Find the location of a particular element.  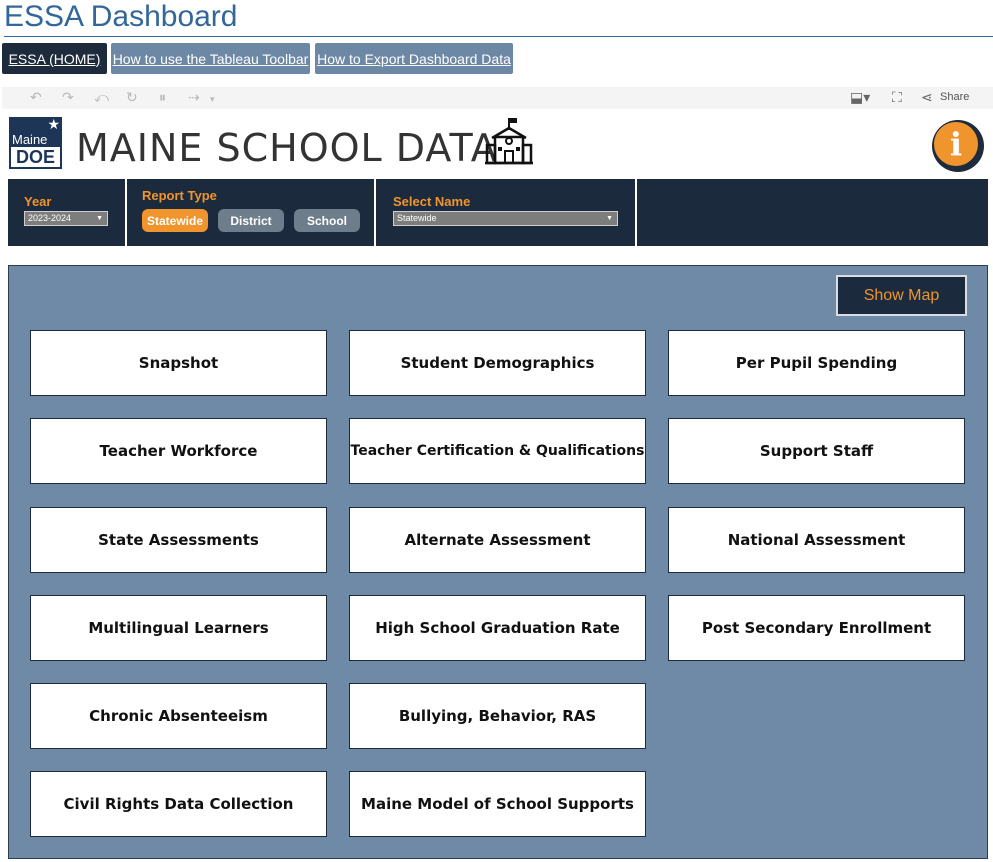

tile-alternate-assessment: Alternate Assessment is located at coordinates (497, 540).